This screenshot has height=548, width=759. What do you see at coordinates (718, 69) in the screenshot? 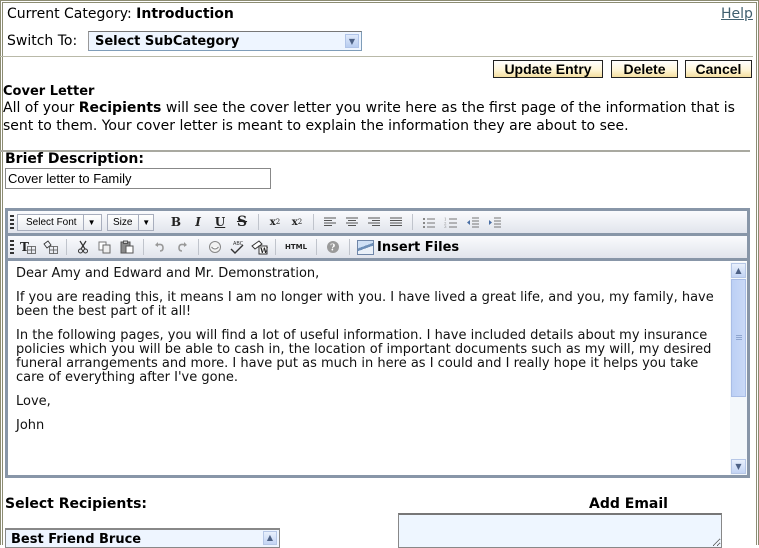
I see `cancel-button: Cancel` at bounding box center [718, 69].